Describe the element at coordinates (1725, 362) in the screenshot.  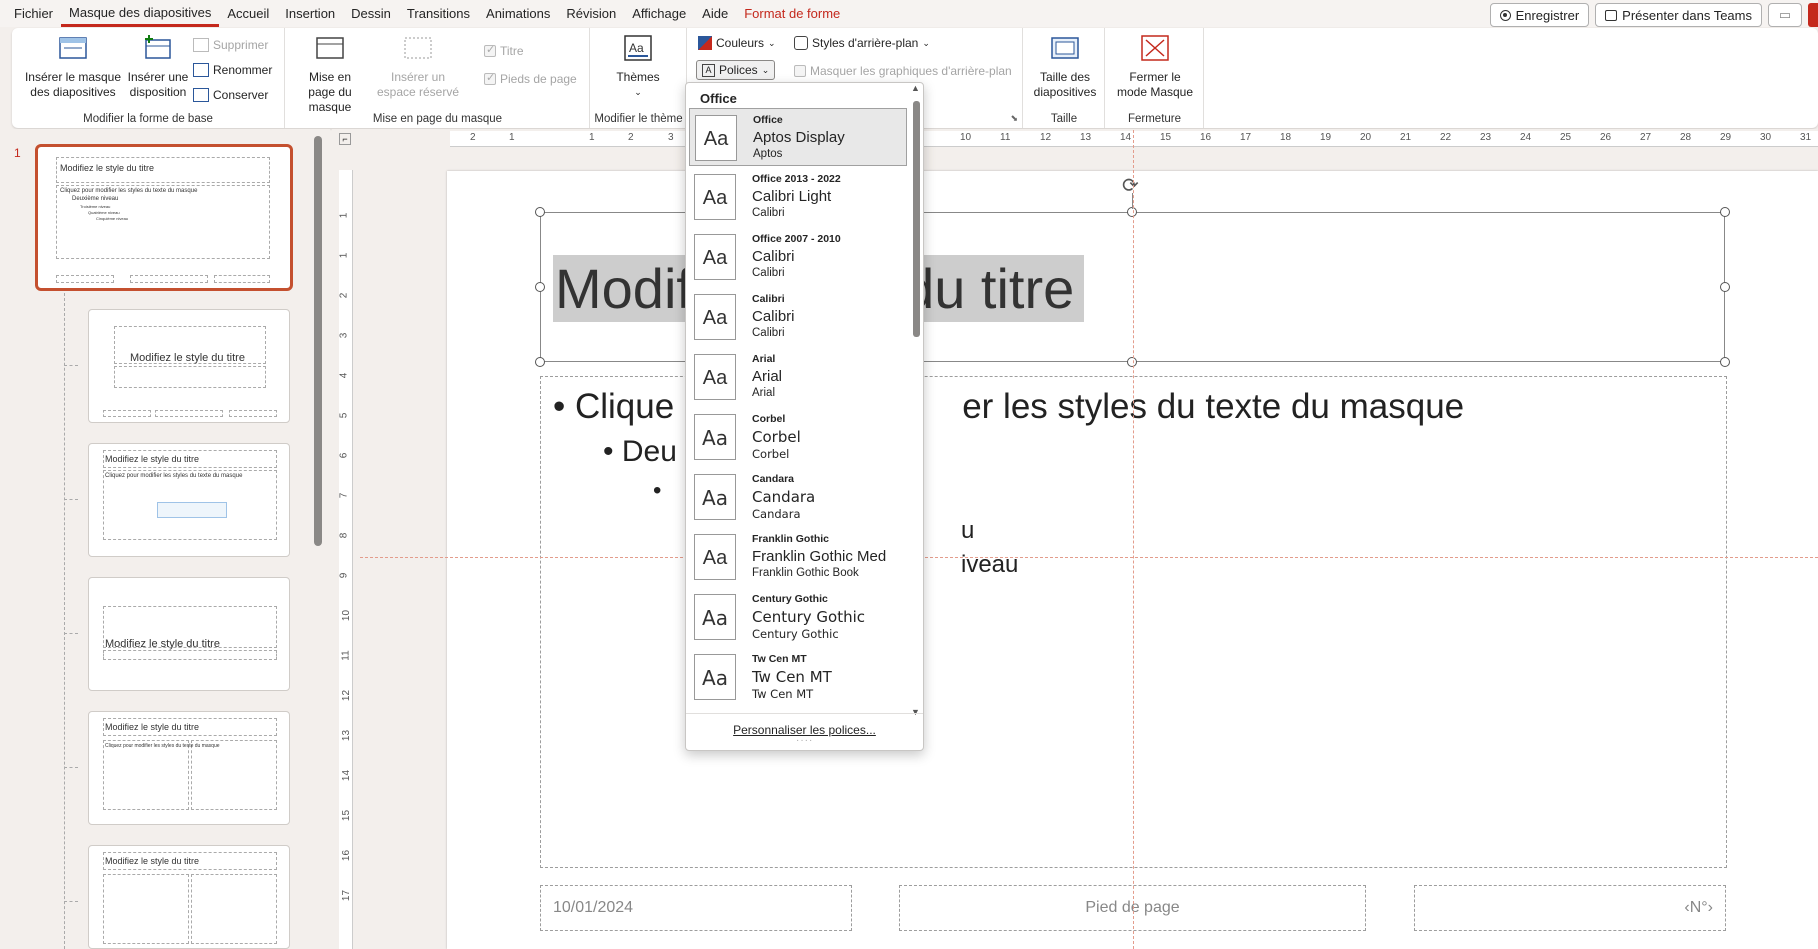
I see `resize-handle-br` at that location.